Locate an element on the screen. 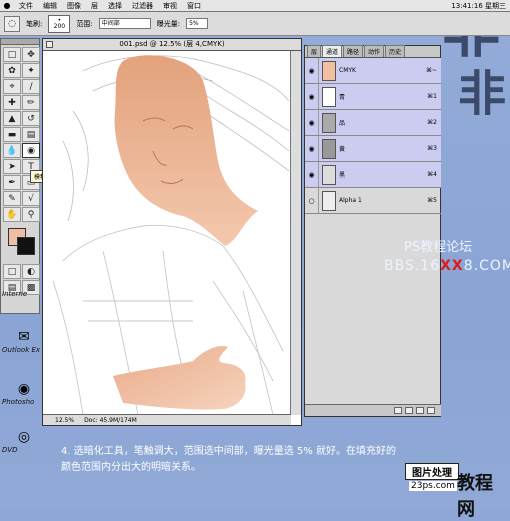 The width and height of the screenshot is (510, 521). channel-row-black: ◉ 黑 ⌘4 is located at coordinates (373, 175).